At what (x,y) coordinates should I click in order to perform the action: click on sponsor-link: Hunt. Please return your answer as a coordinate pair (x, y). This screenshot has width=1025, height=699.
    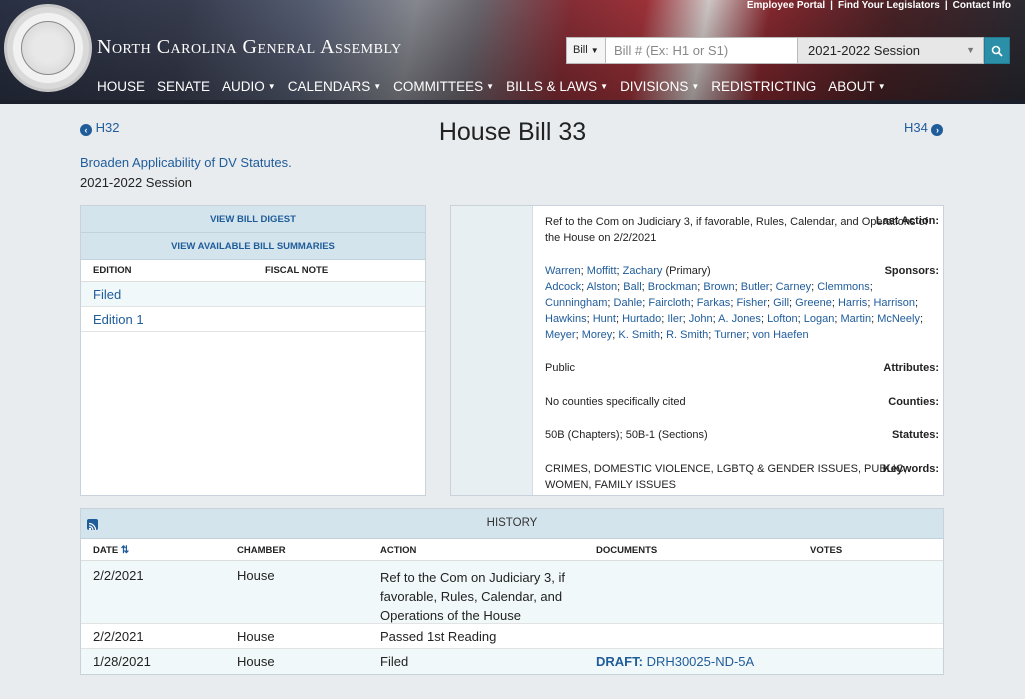
    Looking at the image, I should click on (604, 319).